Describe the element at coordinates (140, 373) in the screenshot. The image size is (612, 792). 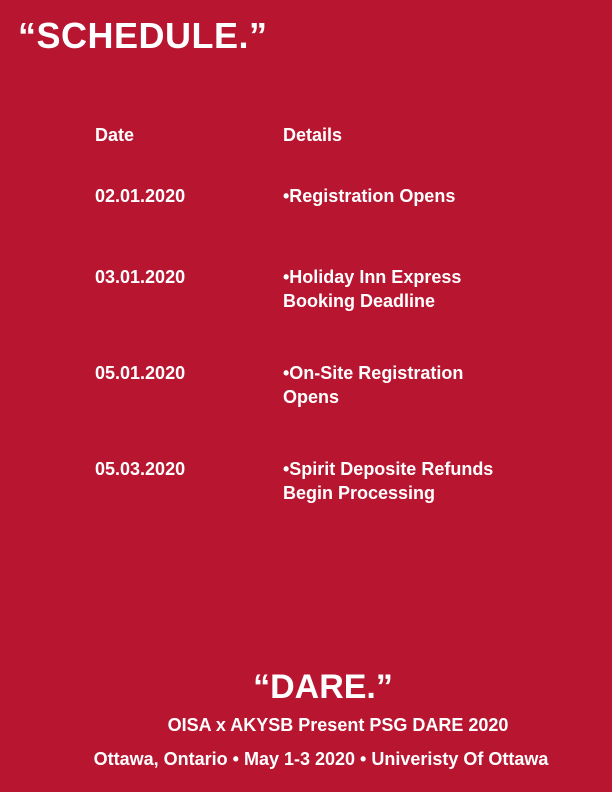
I see `schedule-row-date: 05.01.2020` at that location.